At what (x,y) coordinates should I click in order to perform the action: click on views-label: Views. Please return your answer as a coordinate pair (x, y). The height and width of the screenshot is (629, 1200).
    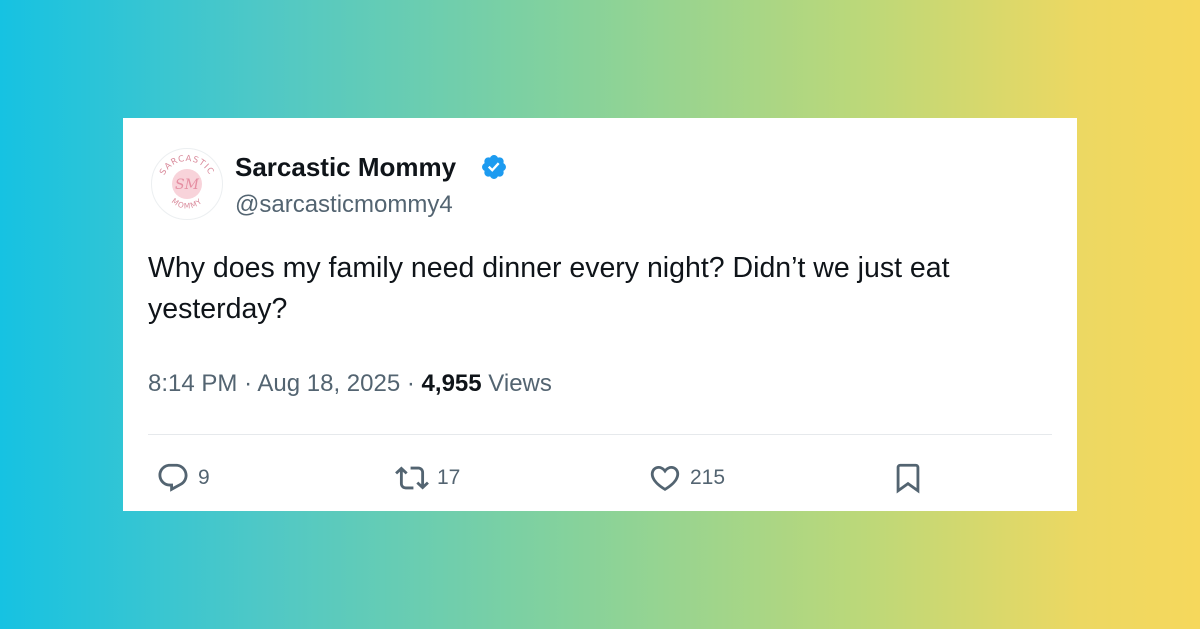
    Looking at the image, I should click on (520, 383).